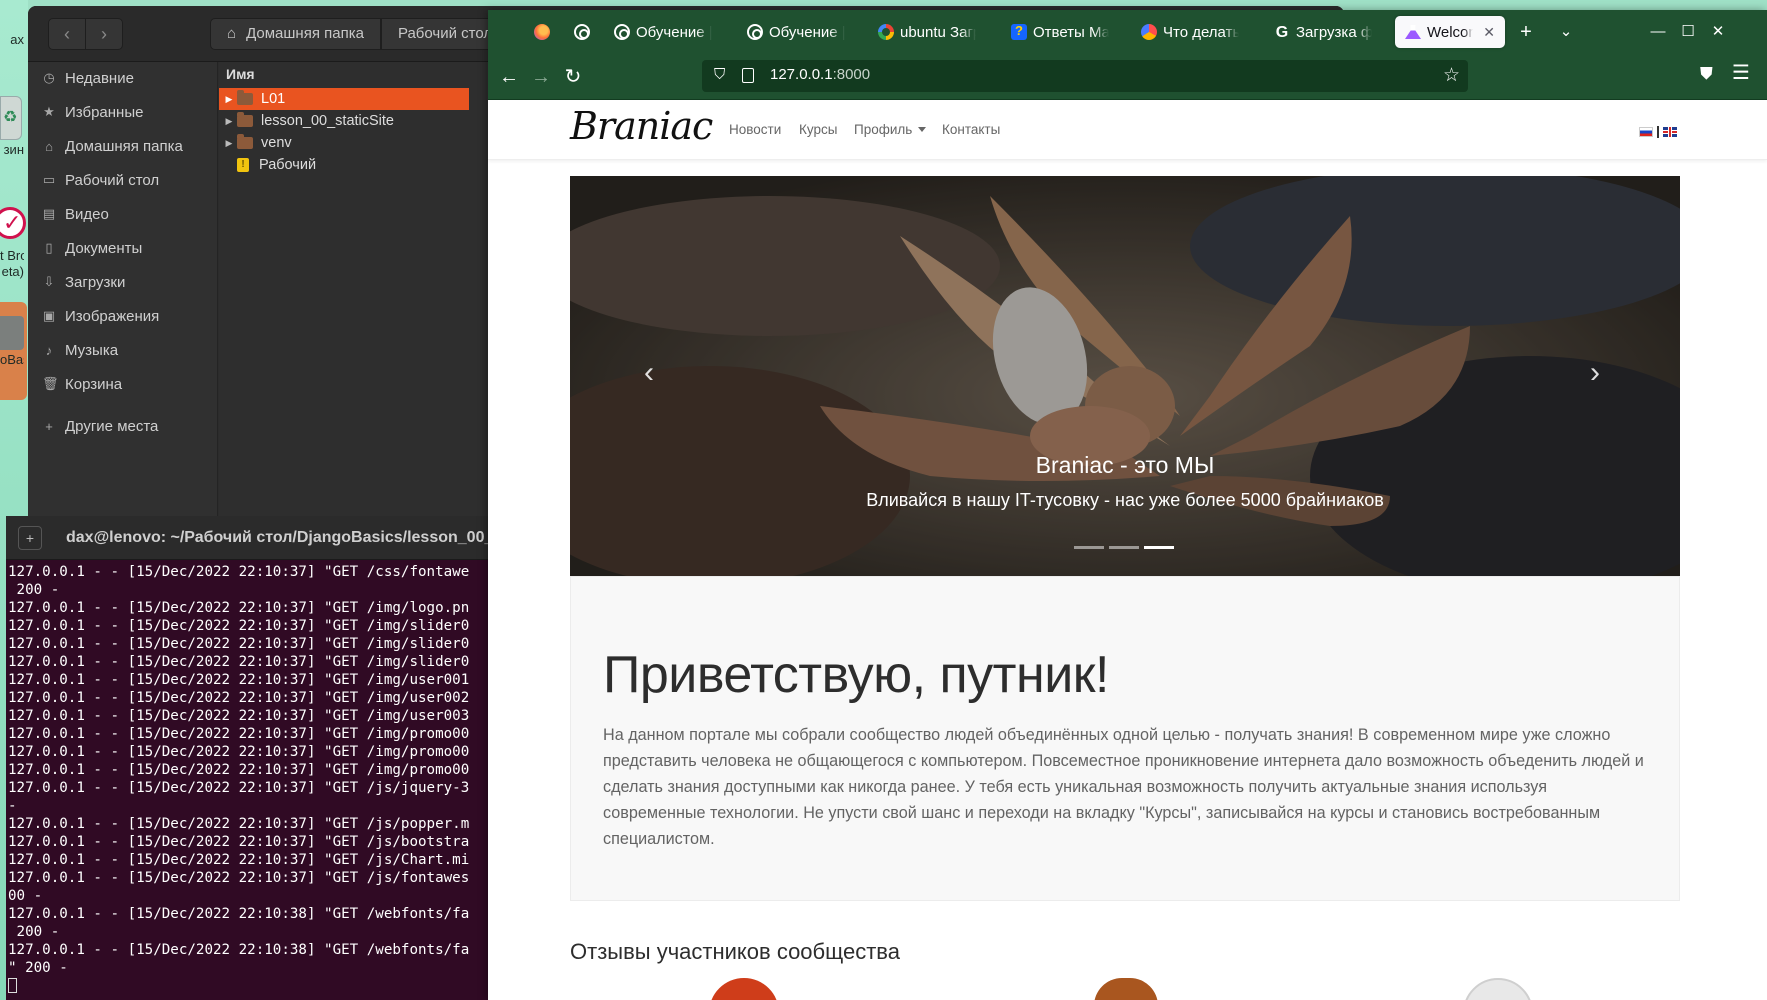  I want to click on page-title: Приветствую, путник!, so click(856, 675).